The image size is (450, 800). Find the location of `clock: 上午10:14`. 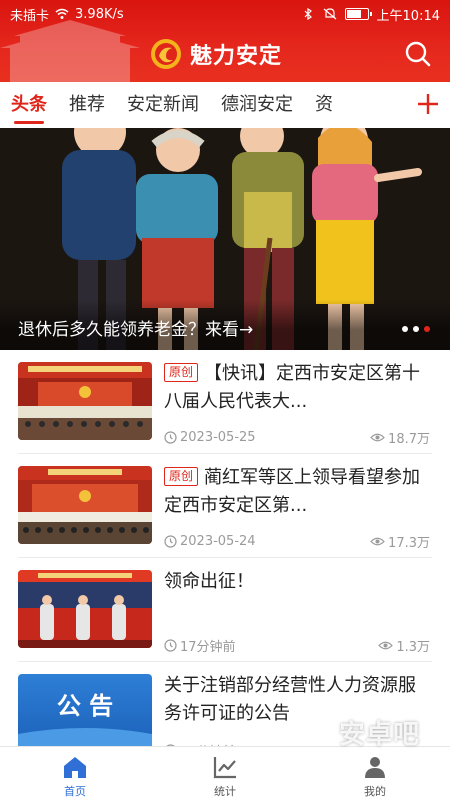

clock: 上午10:14 is located at coordinates (408, 16).